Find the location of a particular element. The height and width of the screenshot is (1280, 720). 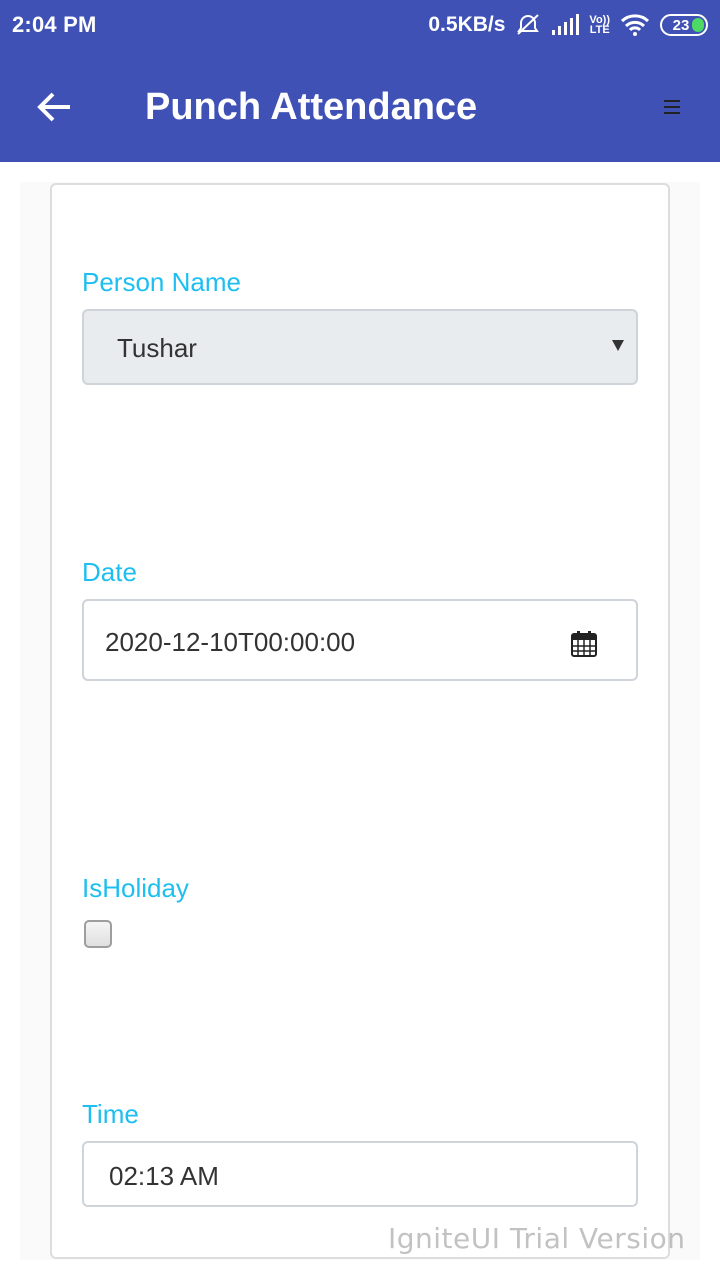

time-label: Time is located at coordinates (110, 1114).